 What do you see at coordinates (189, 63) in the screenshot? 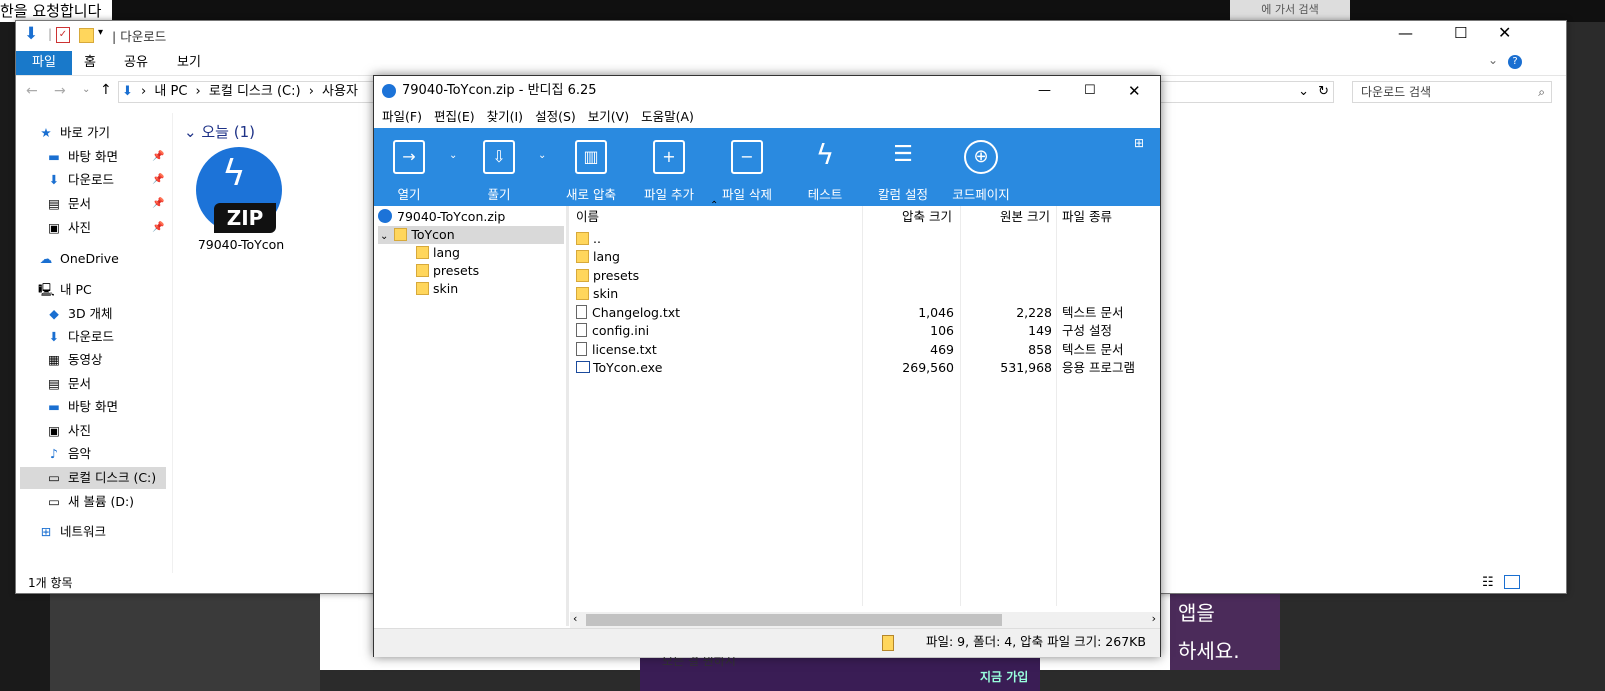
I see `ribbon-tab-view: 보기` at bounding box center [189, 63].